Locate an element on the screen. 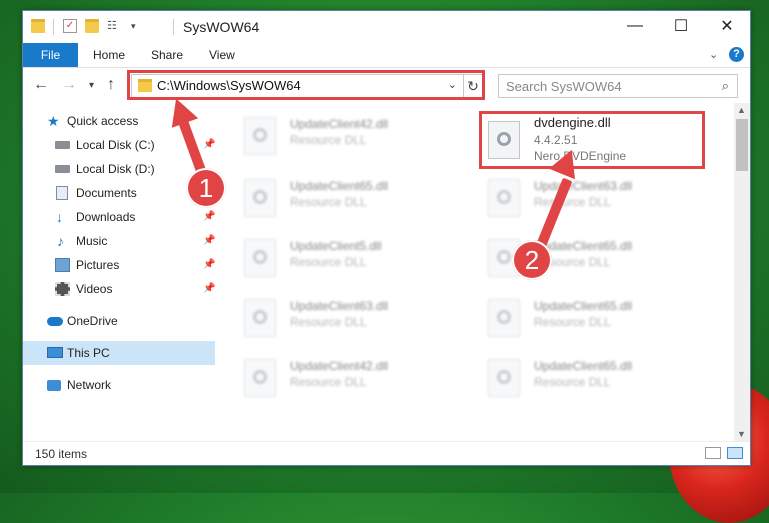 Image resolution: width=769 pixels, height=523 pixels. item-count: 150 items is located at coordinates (61, 454).